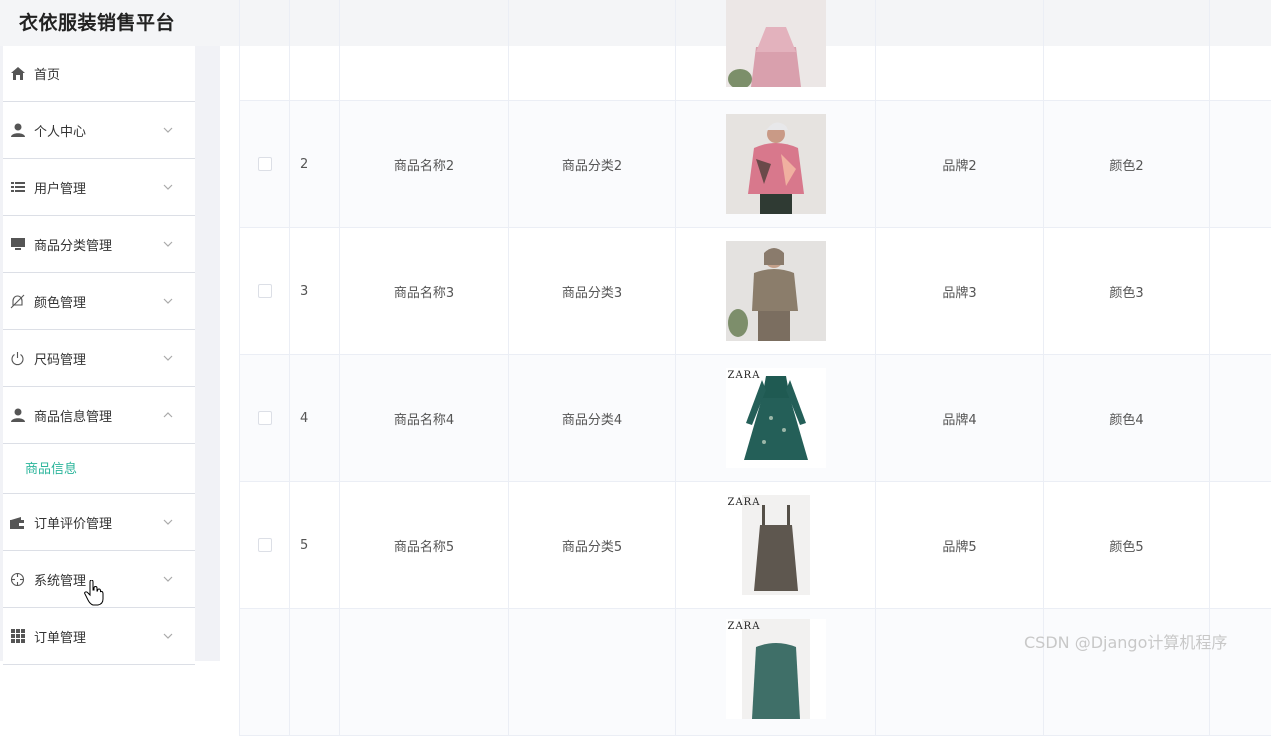  I want to click on sidebar-item-label: 商品信息管理, so click(73, 417).